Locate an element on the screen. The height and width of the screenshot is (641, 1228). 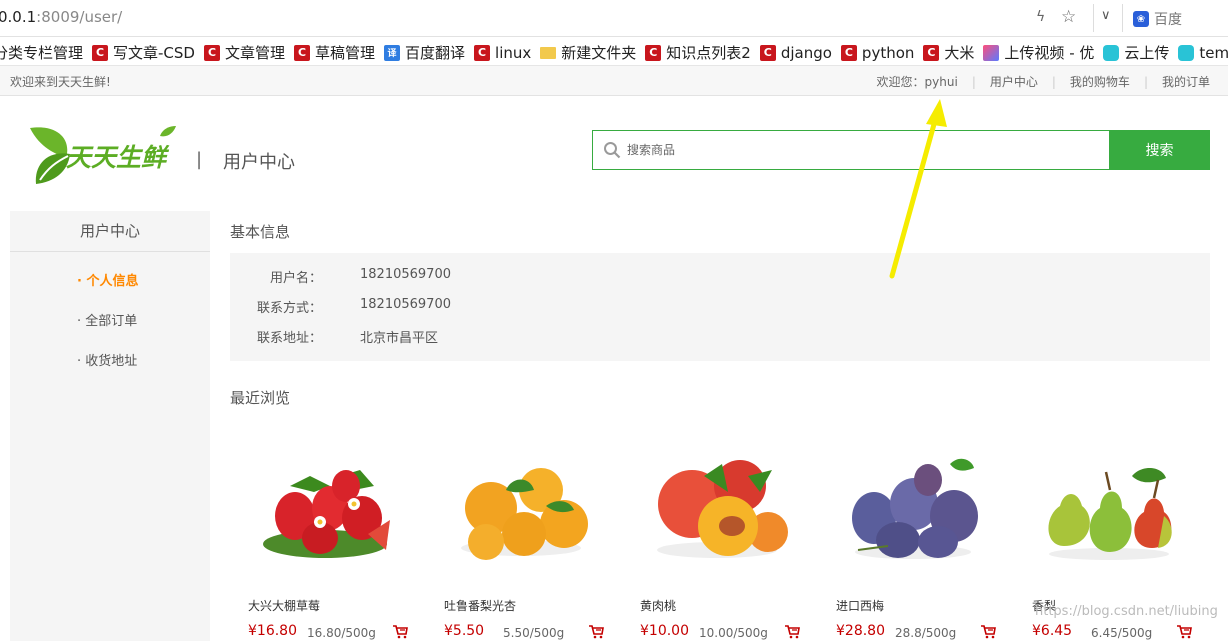
bookmark-label: tem is located at coordinates (1213, 52).